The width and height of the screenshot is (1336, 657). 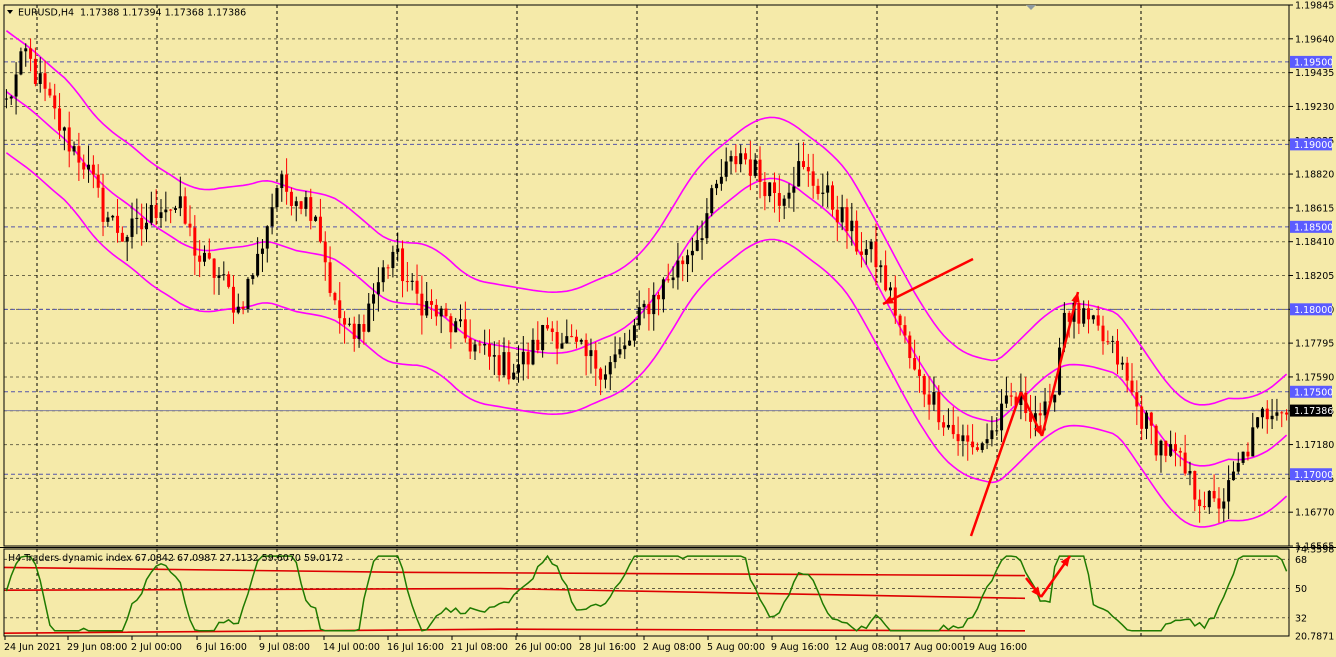 I want to click on y-tick-label: 1.18615, so click(x=1314, y=208).